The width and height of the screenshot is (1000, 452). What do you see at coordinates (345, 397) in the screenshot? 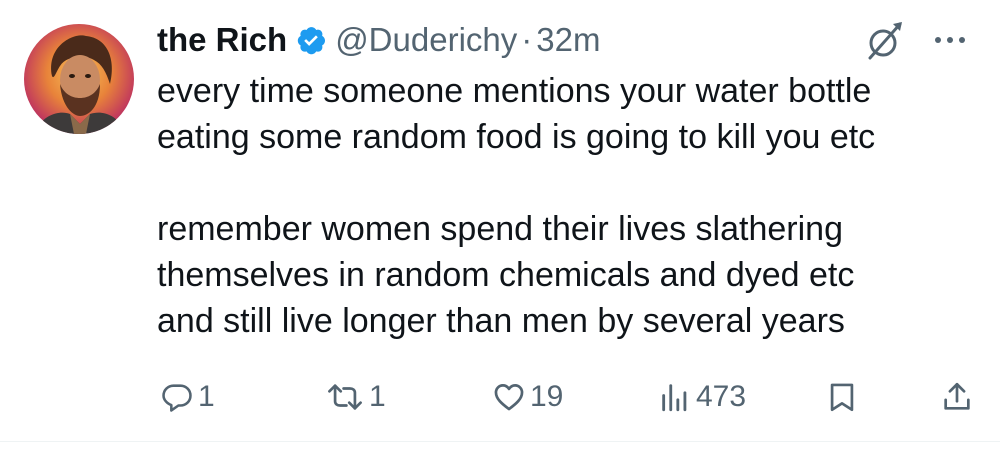
I see `repost-icon` at bounding box center [345, 397].